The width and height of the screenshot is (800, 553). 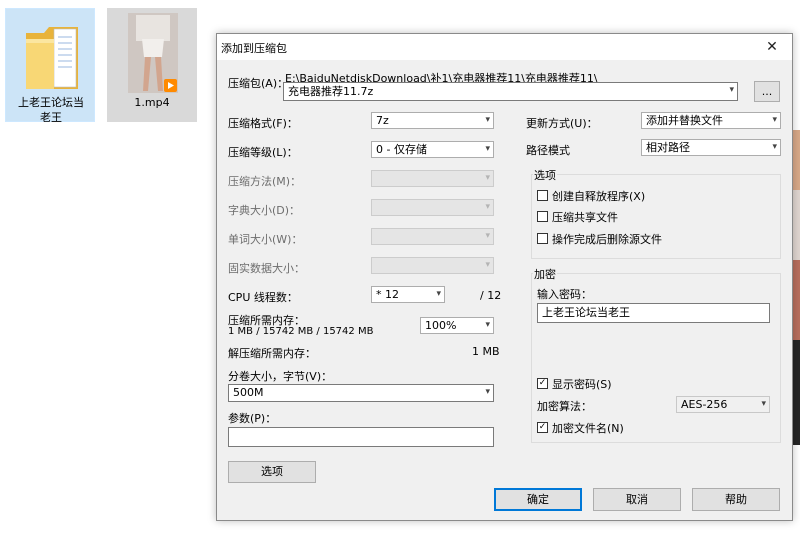 What do you see at coordinates (441, 325) in the screenshot?
I see `memory-percent-value: 100%` at bounding box center [441, 325].